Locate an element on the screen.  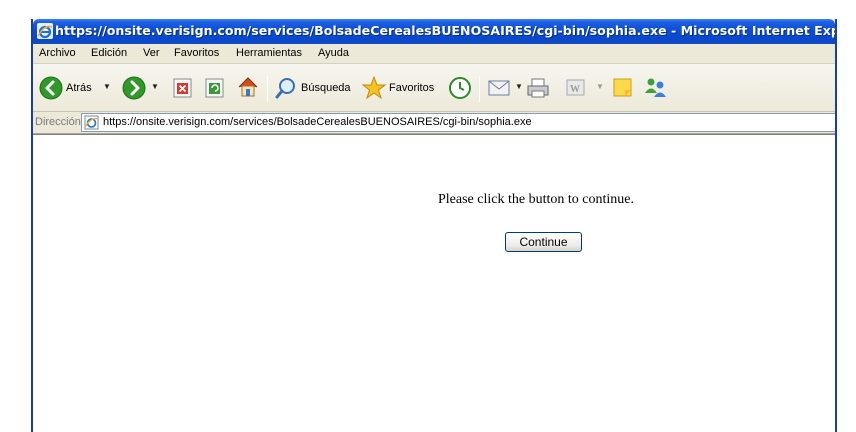
discuss-icon is located at coordinates (623, 88).